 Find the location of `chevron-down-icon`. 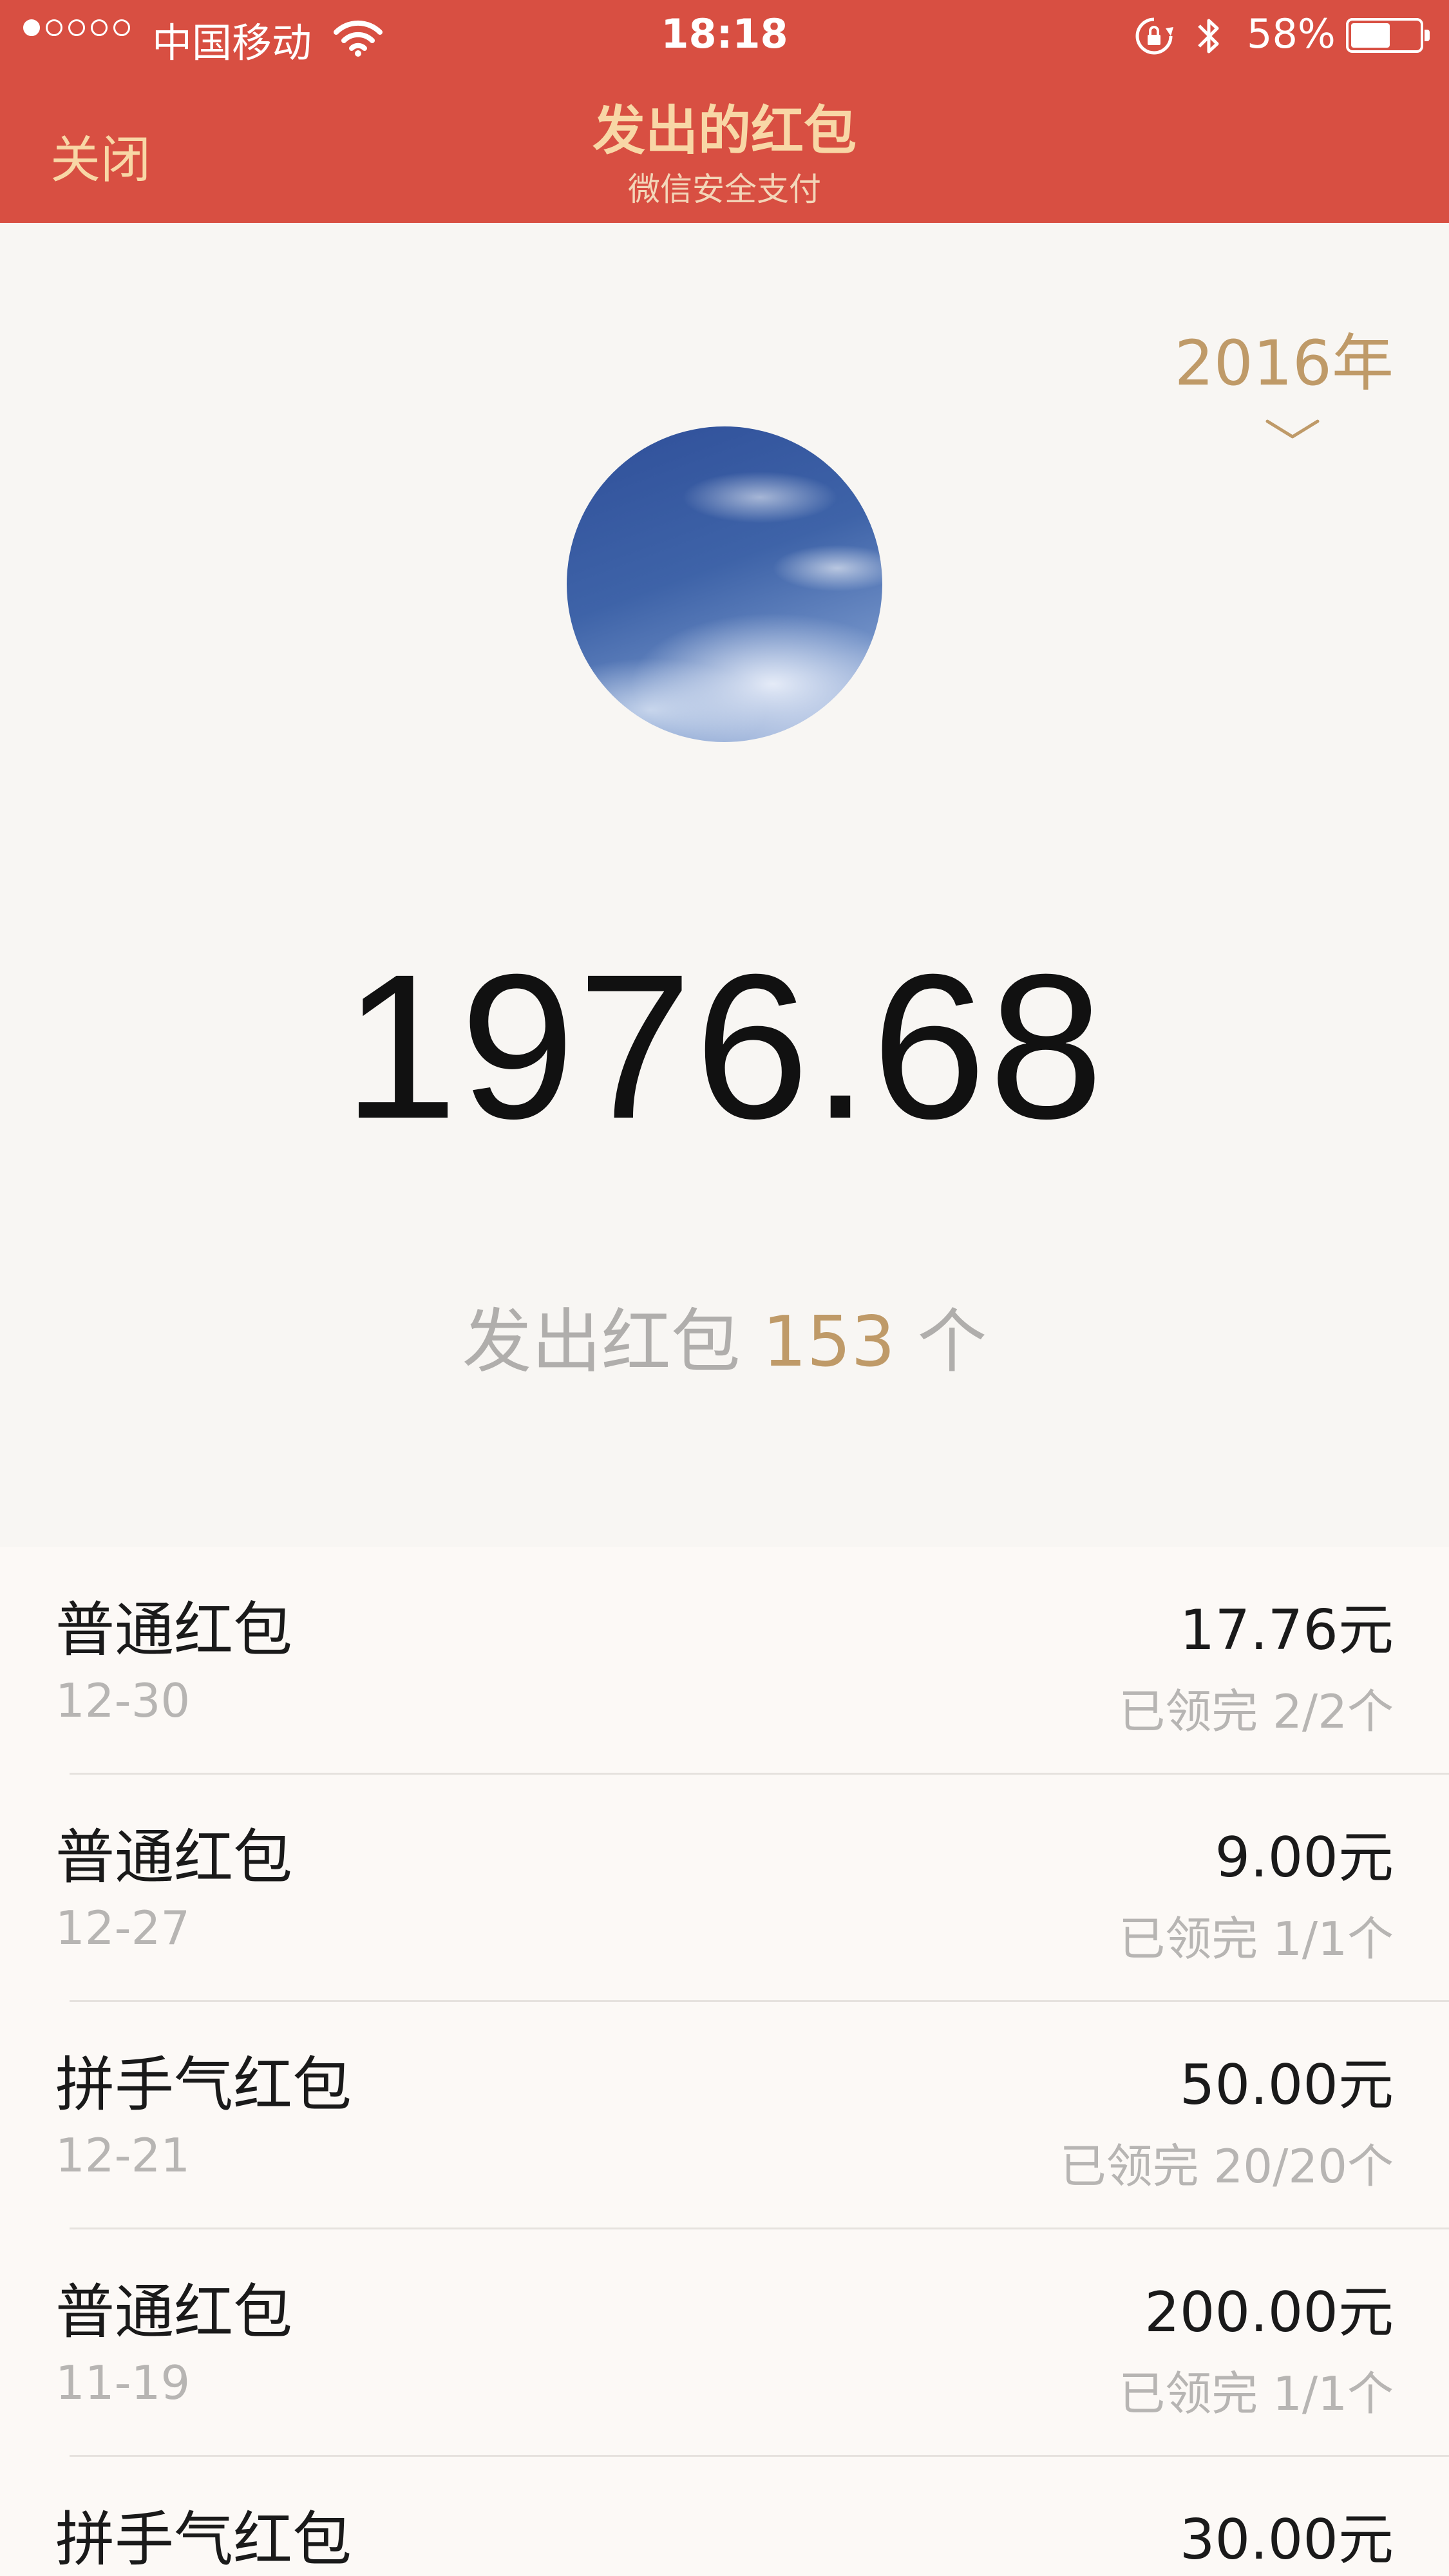

chevron-down-icon is located at coordinates (1292, 429).